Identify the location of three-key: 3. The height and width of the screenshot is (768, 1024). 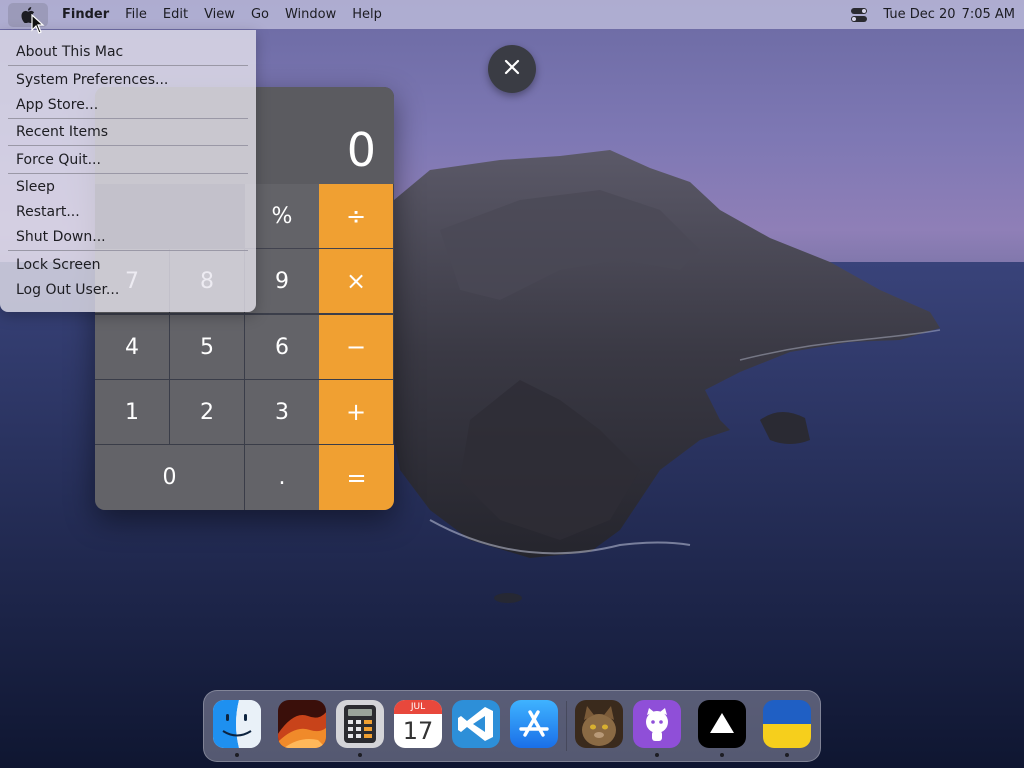
(282, 412).